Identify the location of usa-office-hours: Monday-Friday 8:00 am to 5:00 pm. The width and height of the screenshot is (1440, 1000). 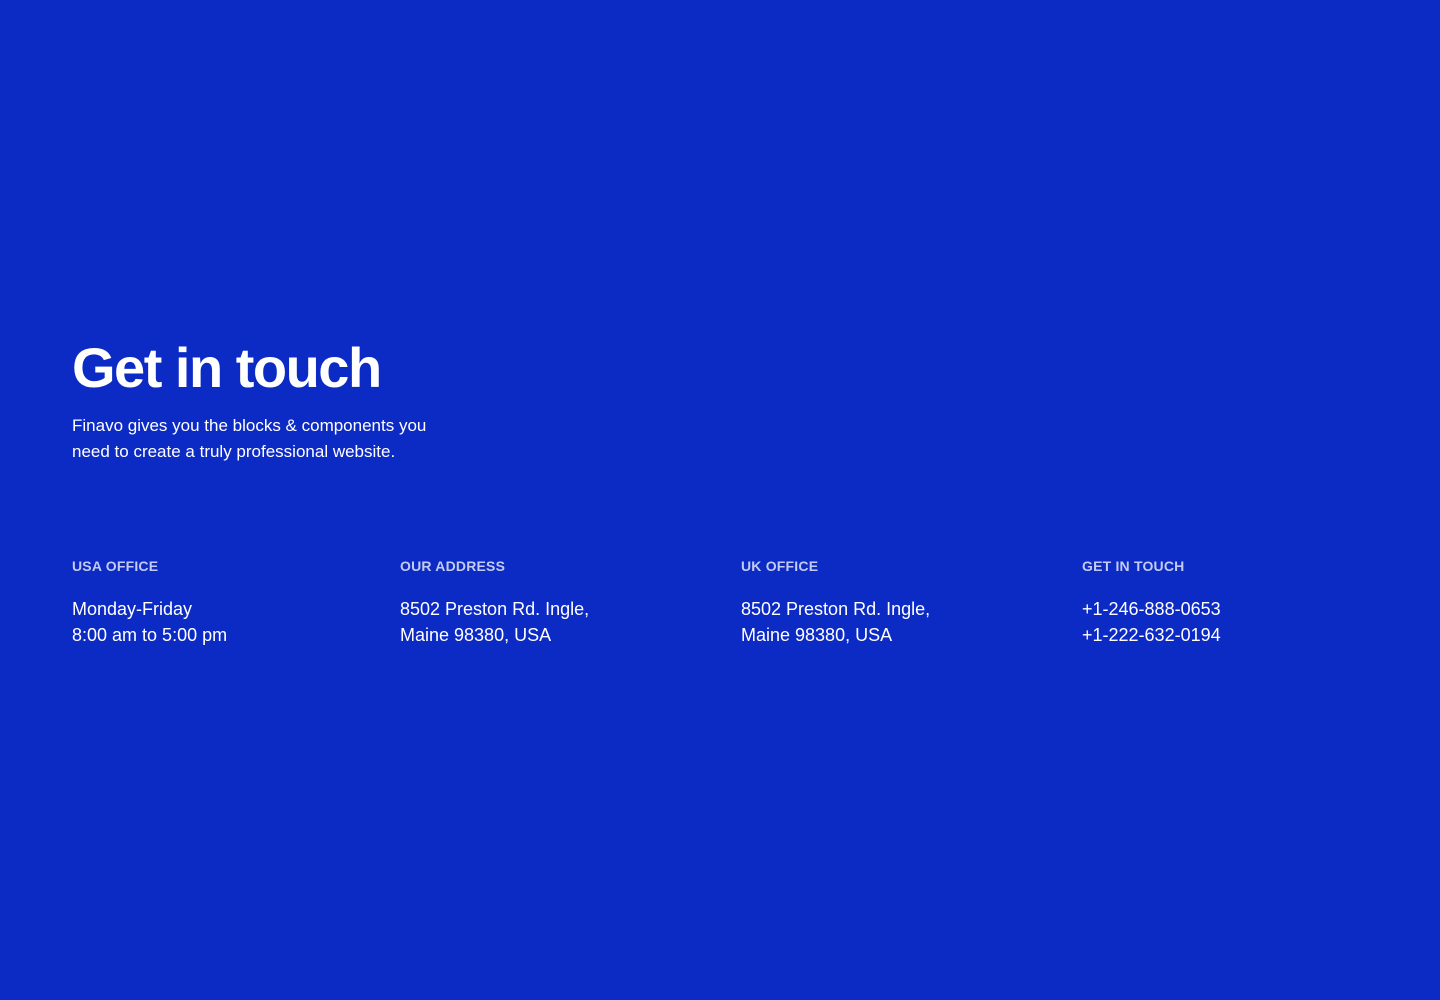
(149, 622).